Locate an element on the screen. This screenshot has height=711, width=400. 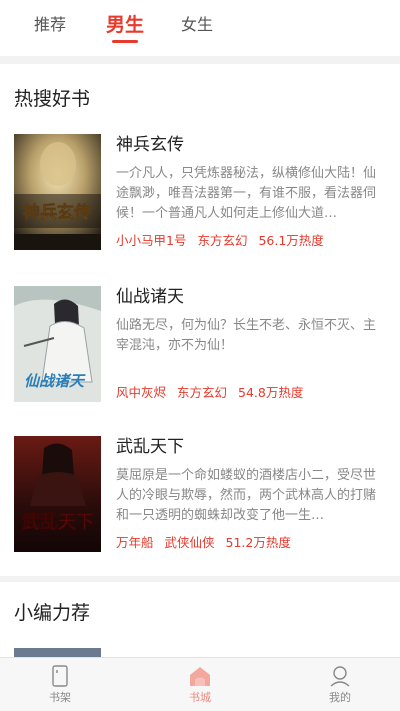
top-tab-bar: 推荐 男生 女生 is located at coordinates (200, 28).